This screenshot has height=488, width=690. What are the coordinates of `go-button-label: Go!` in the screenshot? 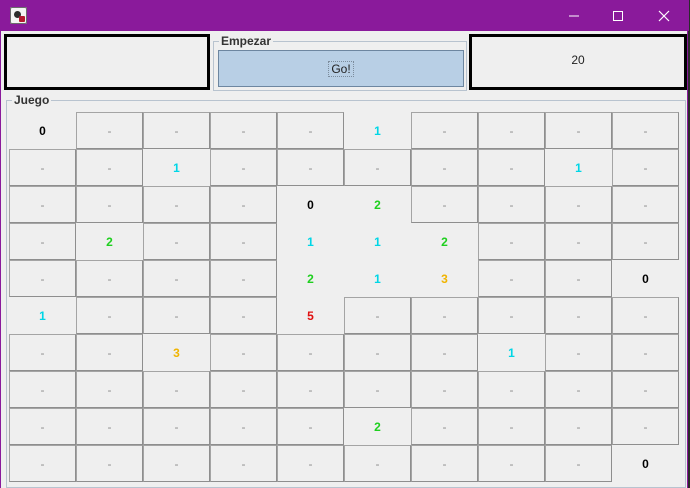 It's located at (341, 68).